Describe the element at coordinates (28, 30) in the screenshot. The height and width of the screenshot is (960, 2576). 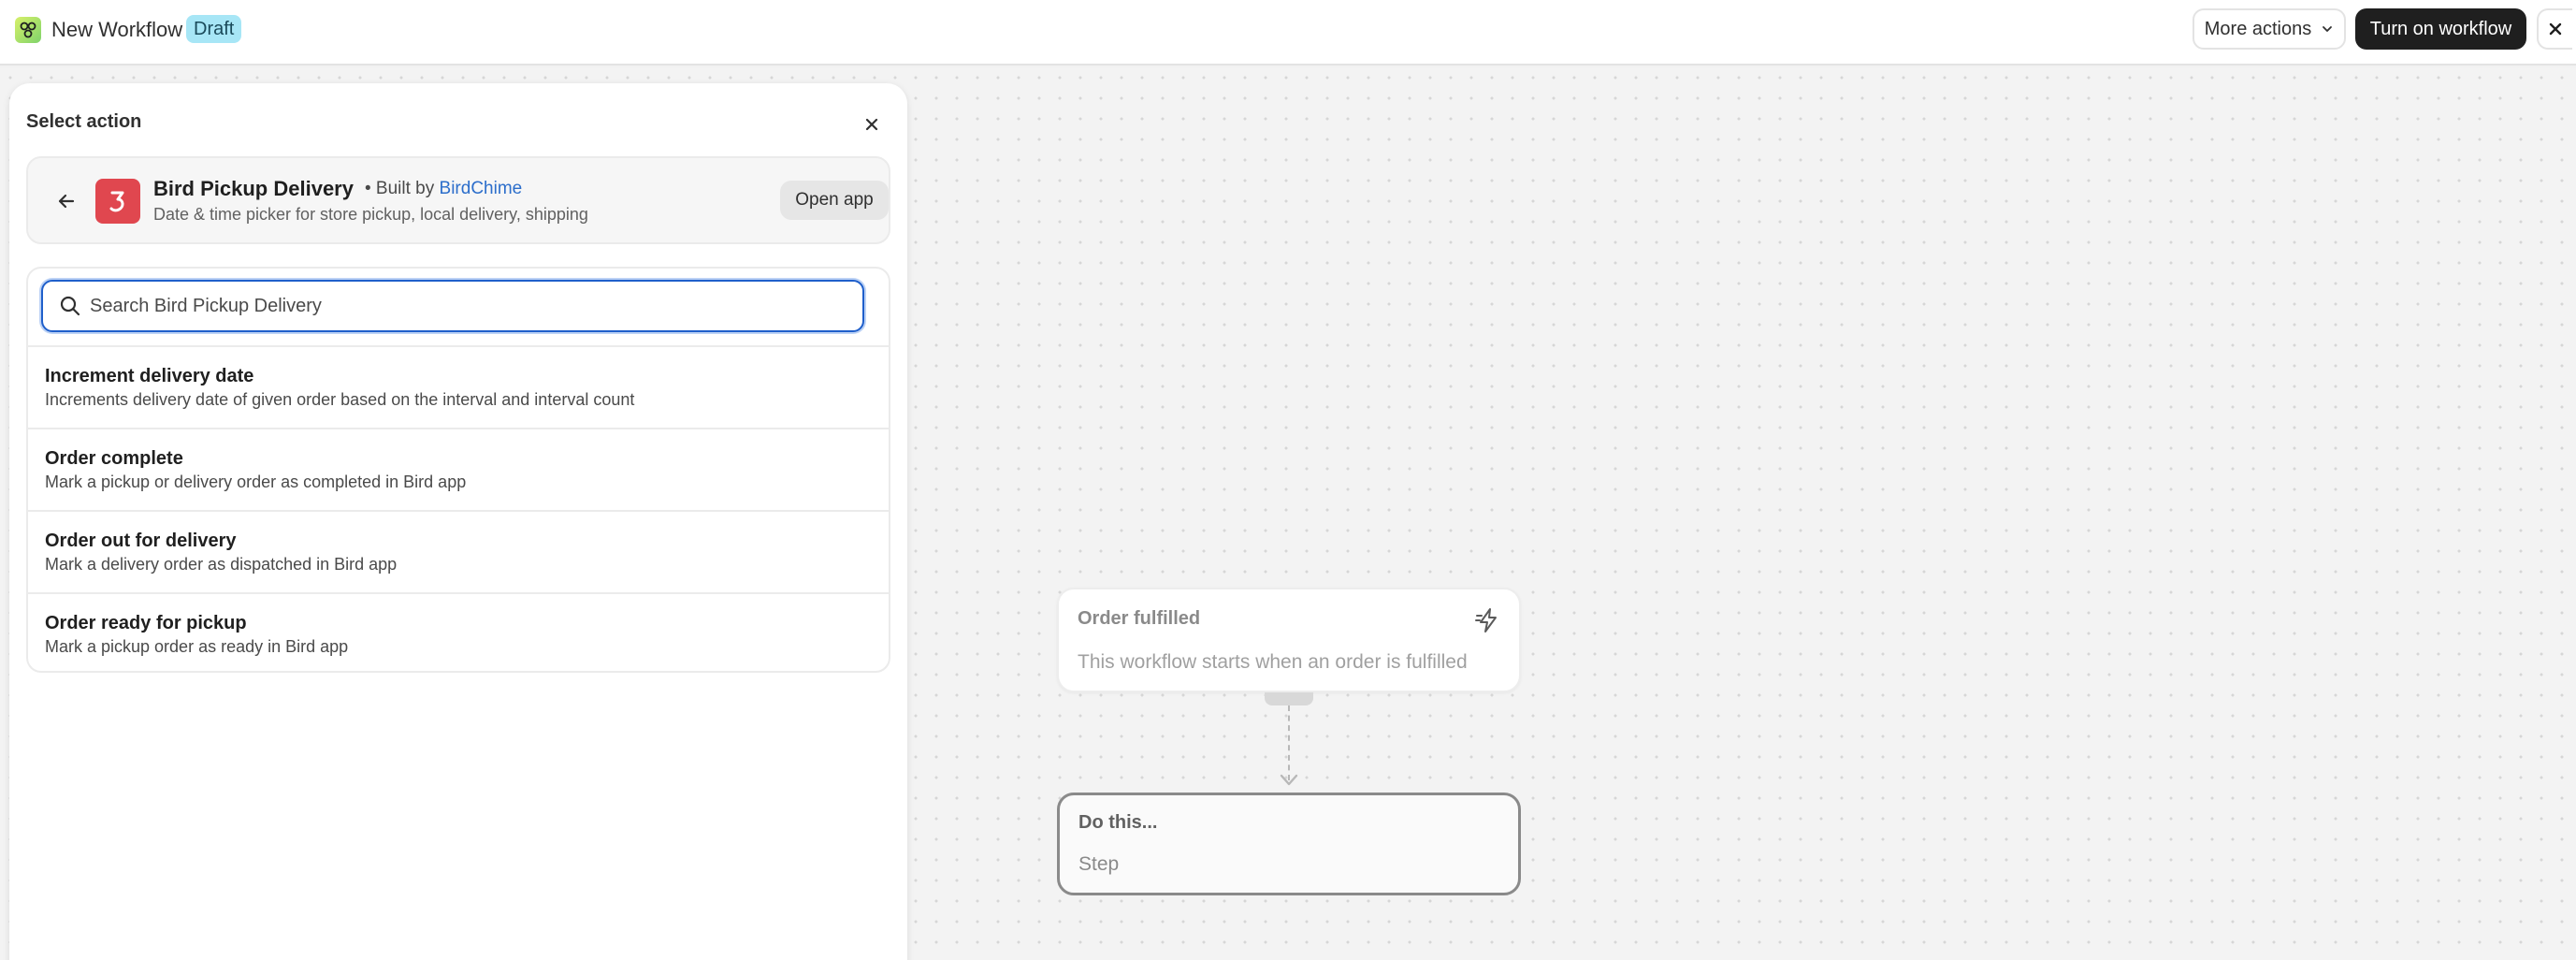
I see `workflow-app-icon` at that location.